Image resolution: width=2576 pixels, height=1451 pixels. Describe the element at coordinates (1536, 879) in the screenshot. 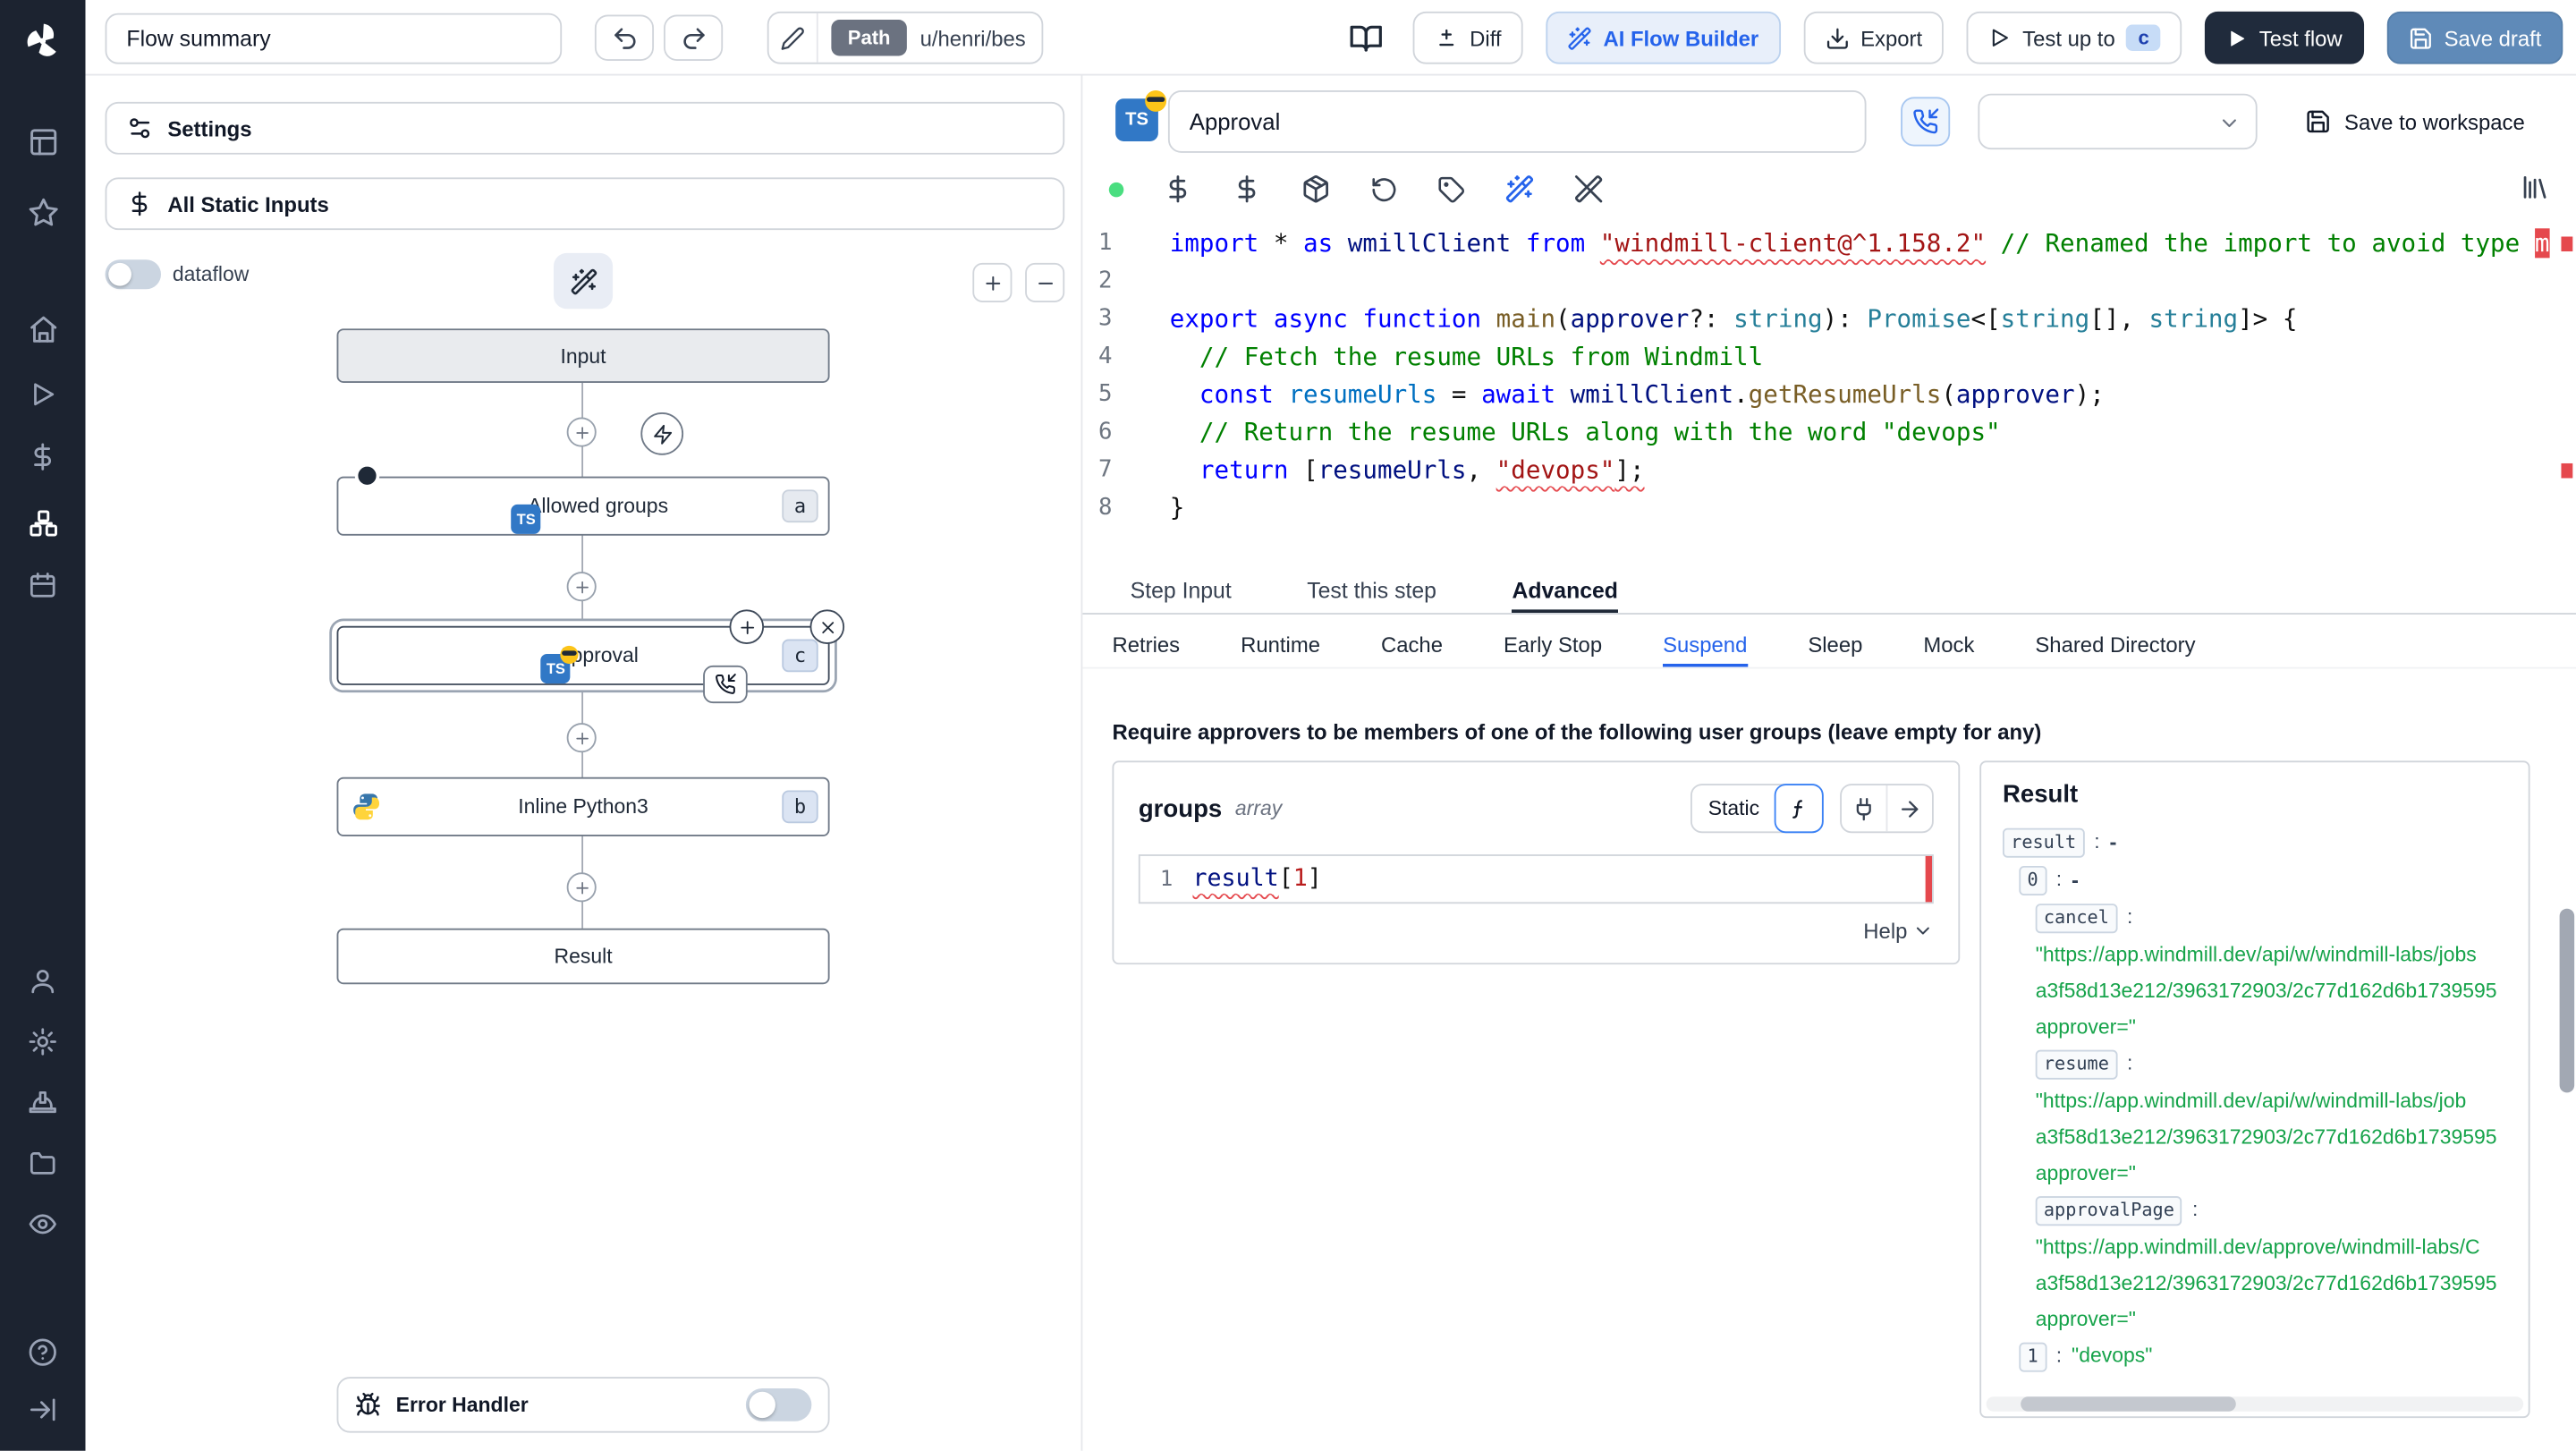

I see `groups-expression-editor: 1 result[1]` at that location.